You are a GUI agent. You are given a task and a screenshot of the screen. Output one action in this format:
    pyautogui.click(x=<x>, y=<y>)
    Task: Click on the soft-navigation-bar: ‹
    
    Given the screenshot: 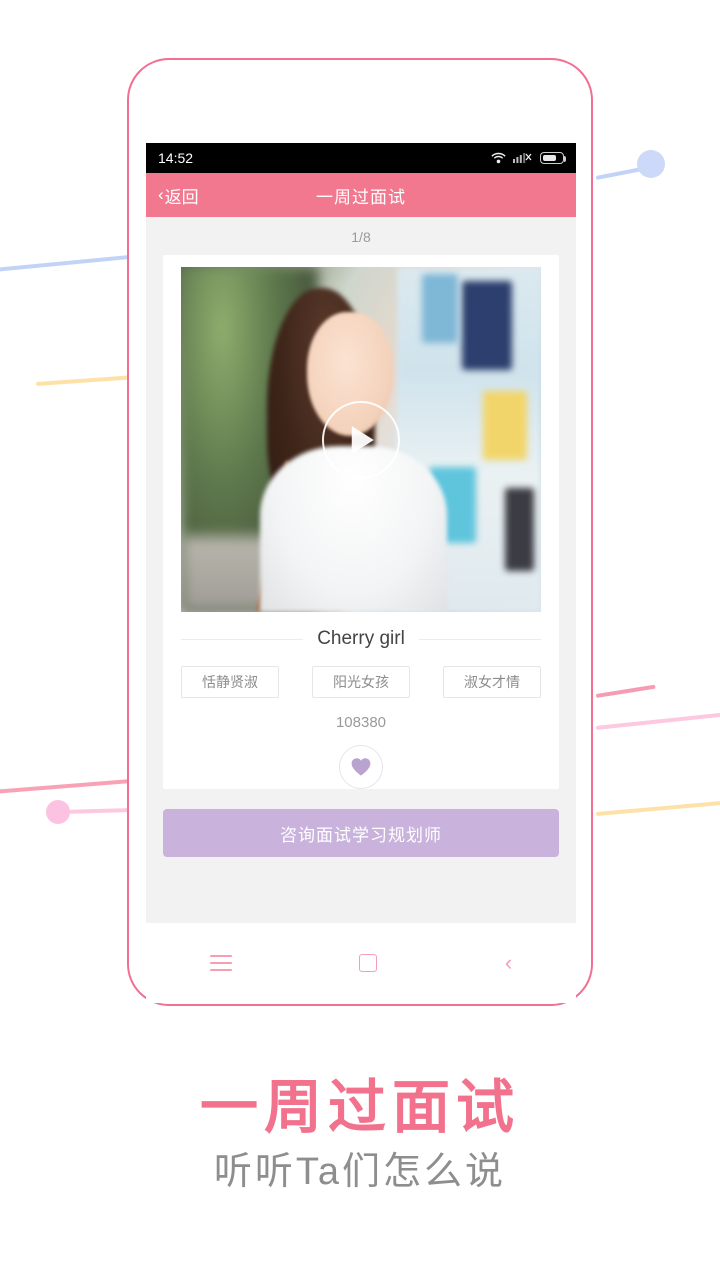 What is the action you would take?
    pyautogui.click(x=361, y=963)
    